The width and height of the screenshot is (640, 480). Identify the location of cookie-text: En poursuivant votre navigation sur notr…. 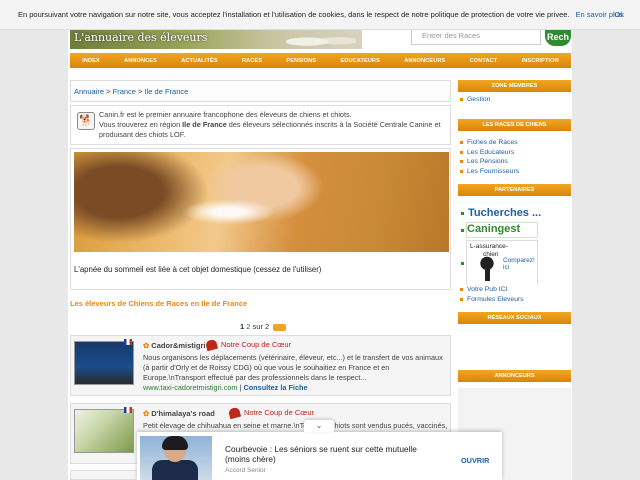
(294, 14).